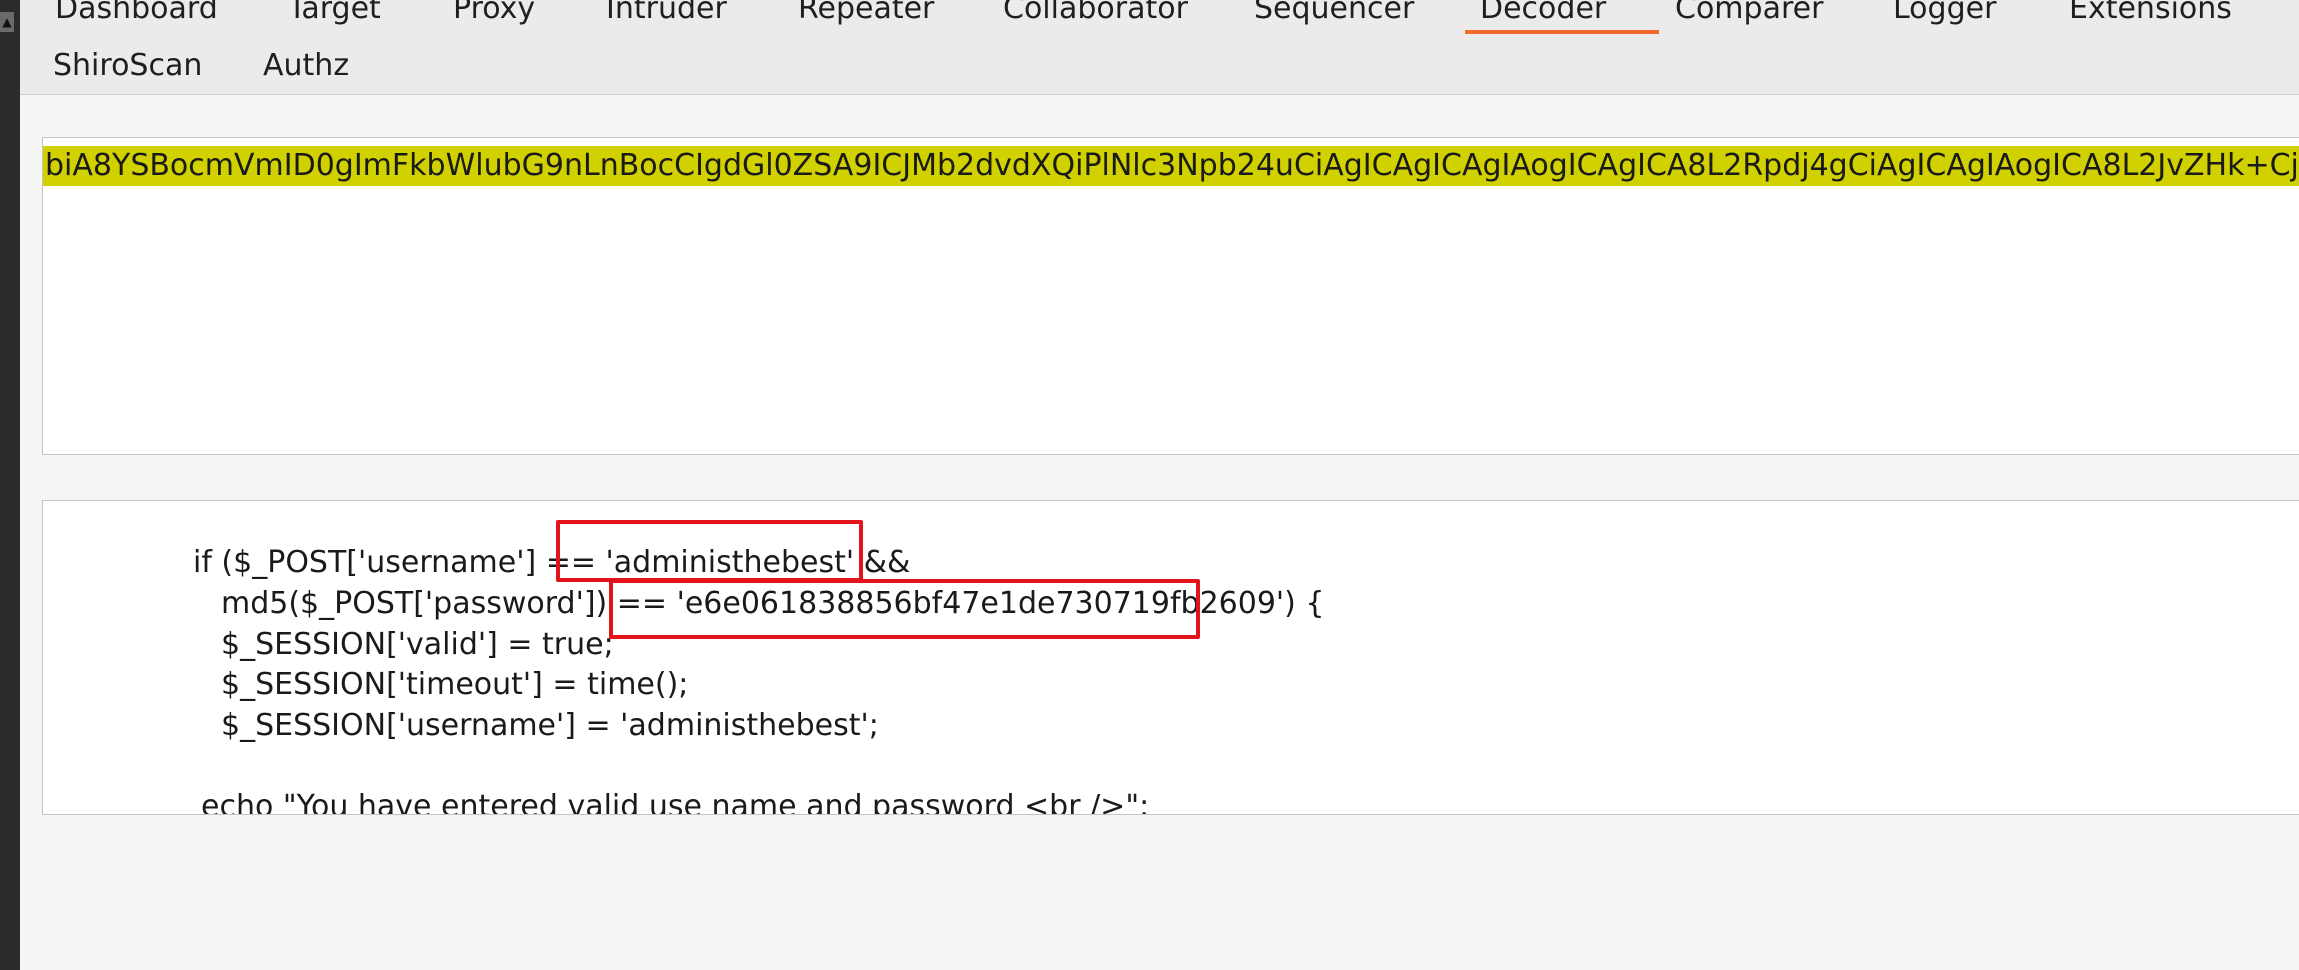  Describe the element at coordinates (334, 12) in the screenshot. I see `tab-target: Target` at that location.